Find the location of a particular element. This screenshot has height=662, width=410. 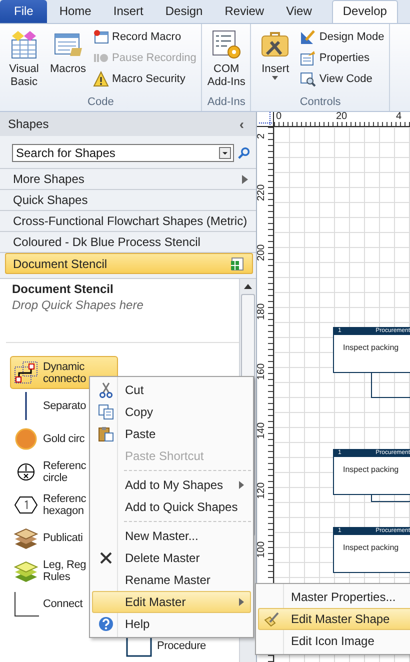

group-label: Controls is located at coordinates (320, 103).